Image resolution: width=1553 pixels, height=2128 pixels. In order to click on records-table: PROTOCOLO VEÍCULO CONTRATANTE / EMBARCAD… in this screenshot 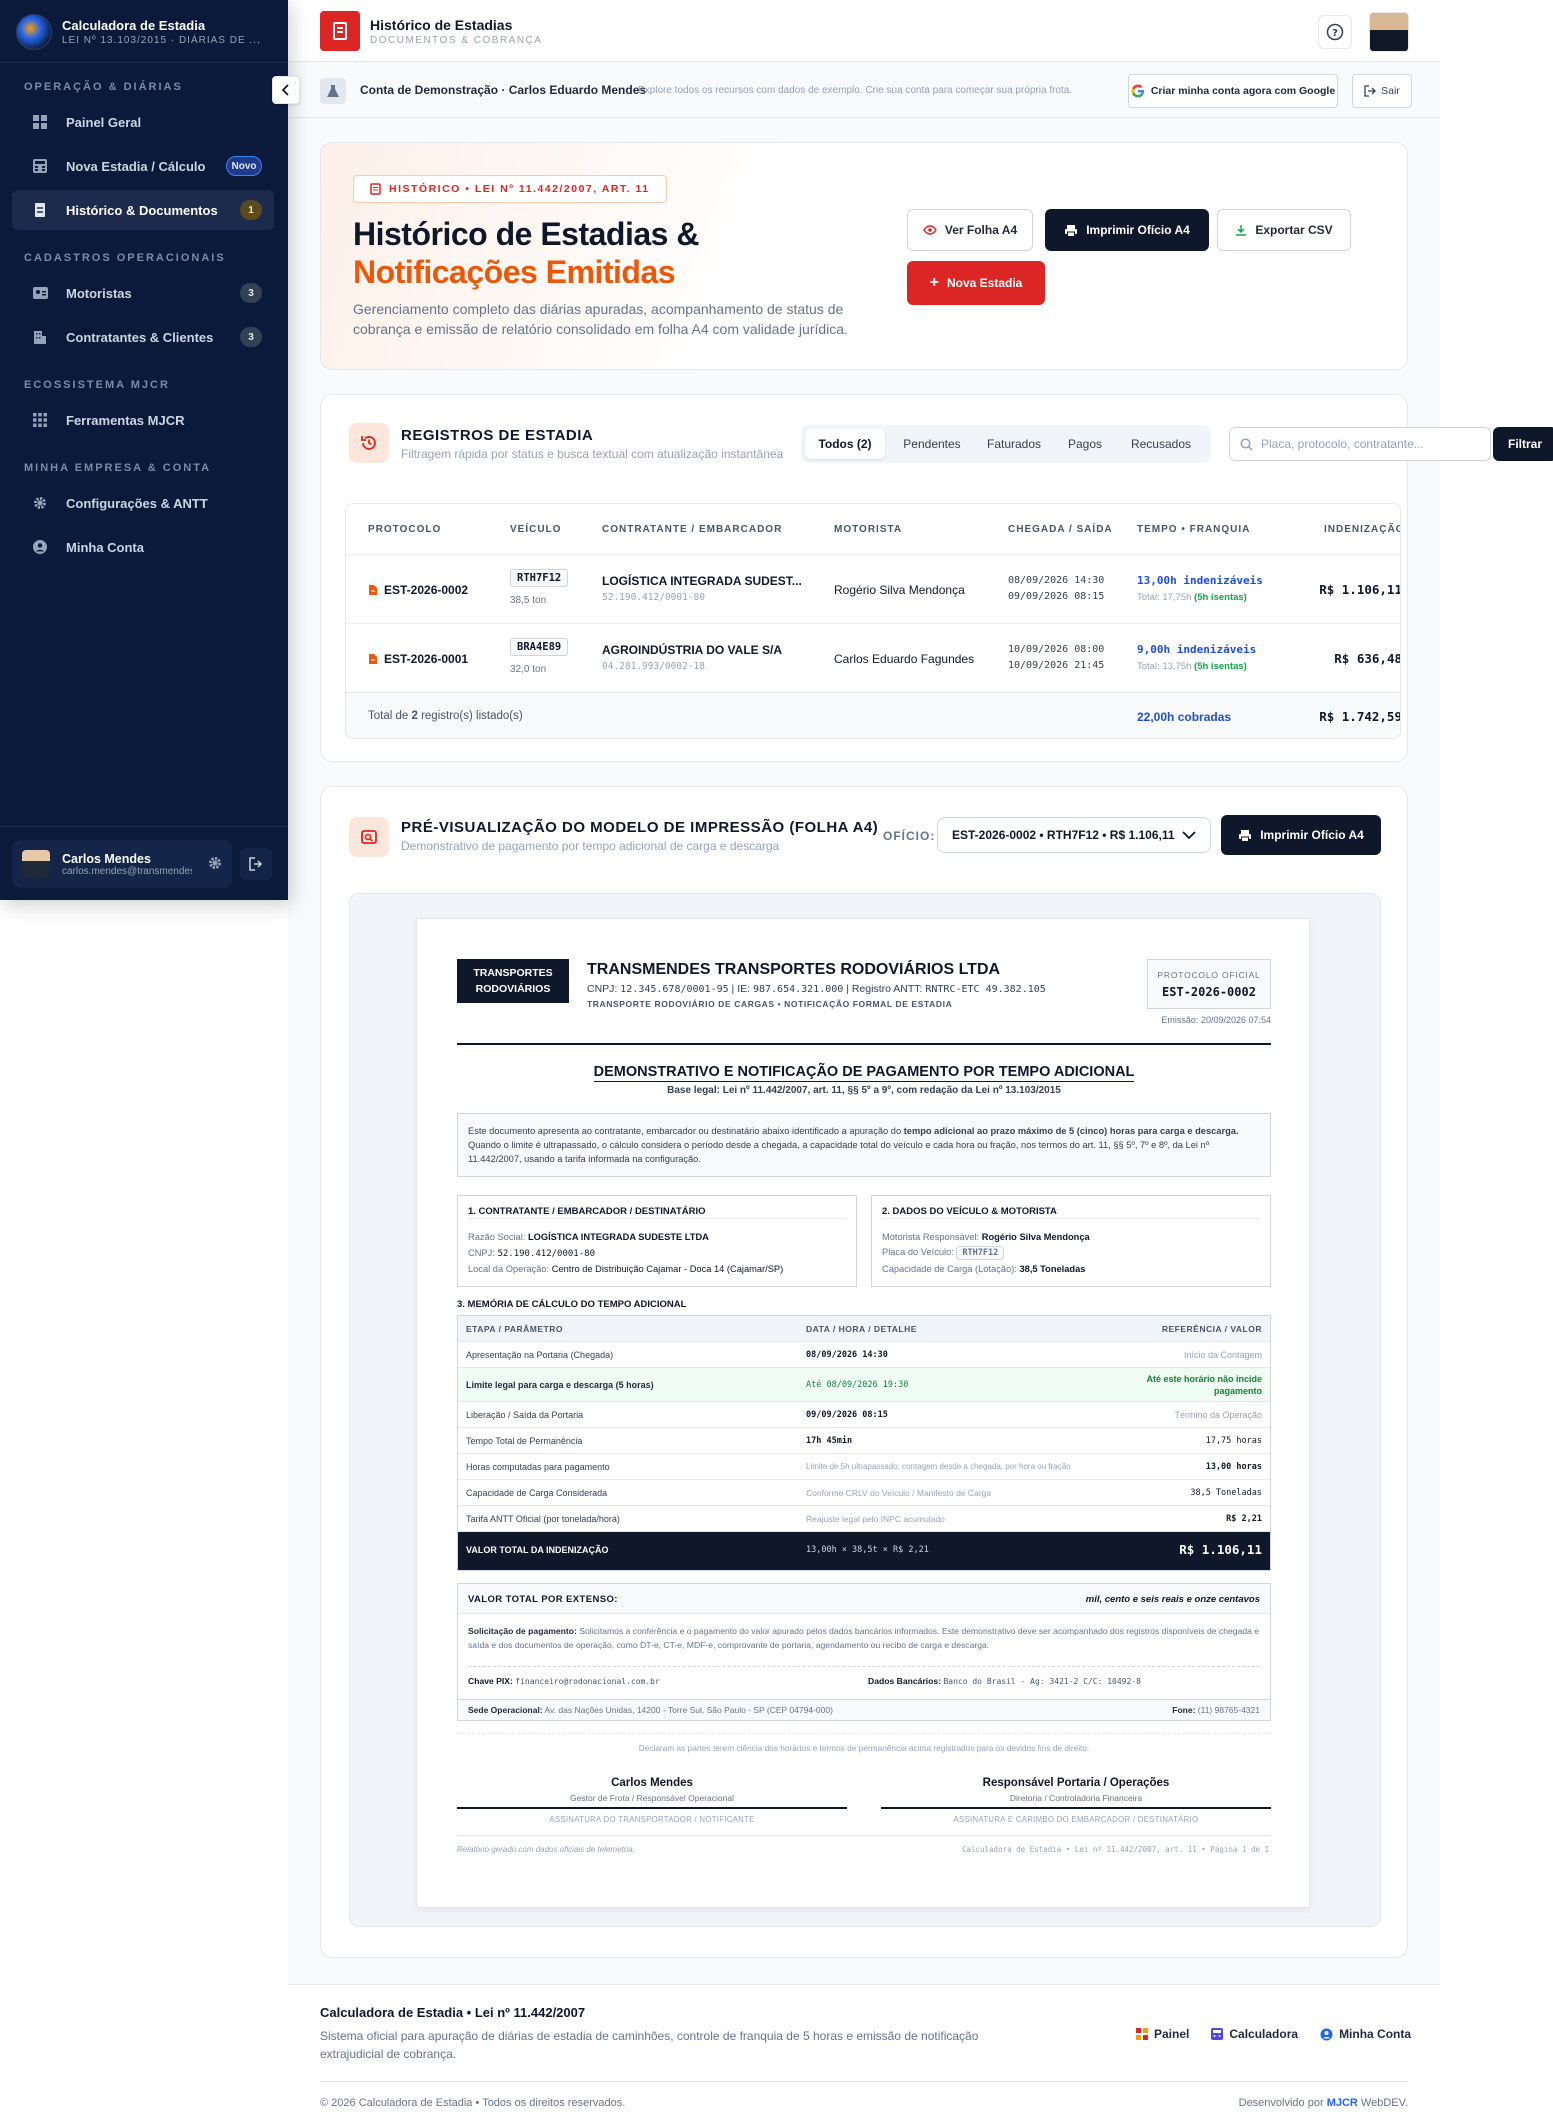, I will do `click(873, 621)`.